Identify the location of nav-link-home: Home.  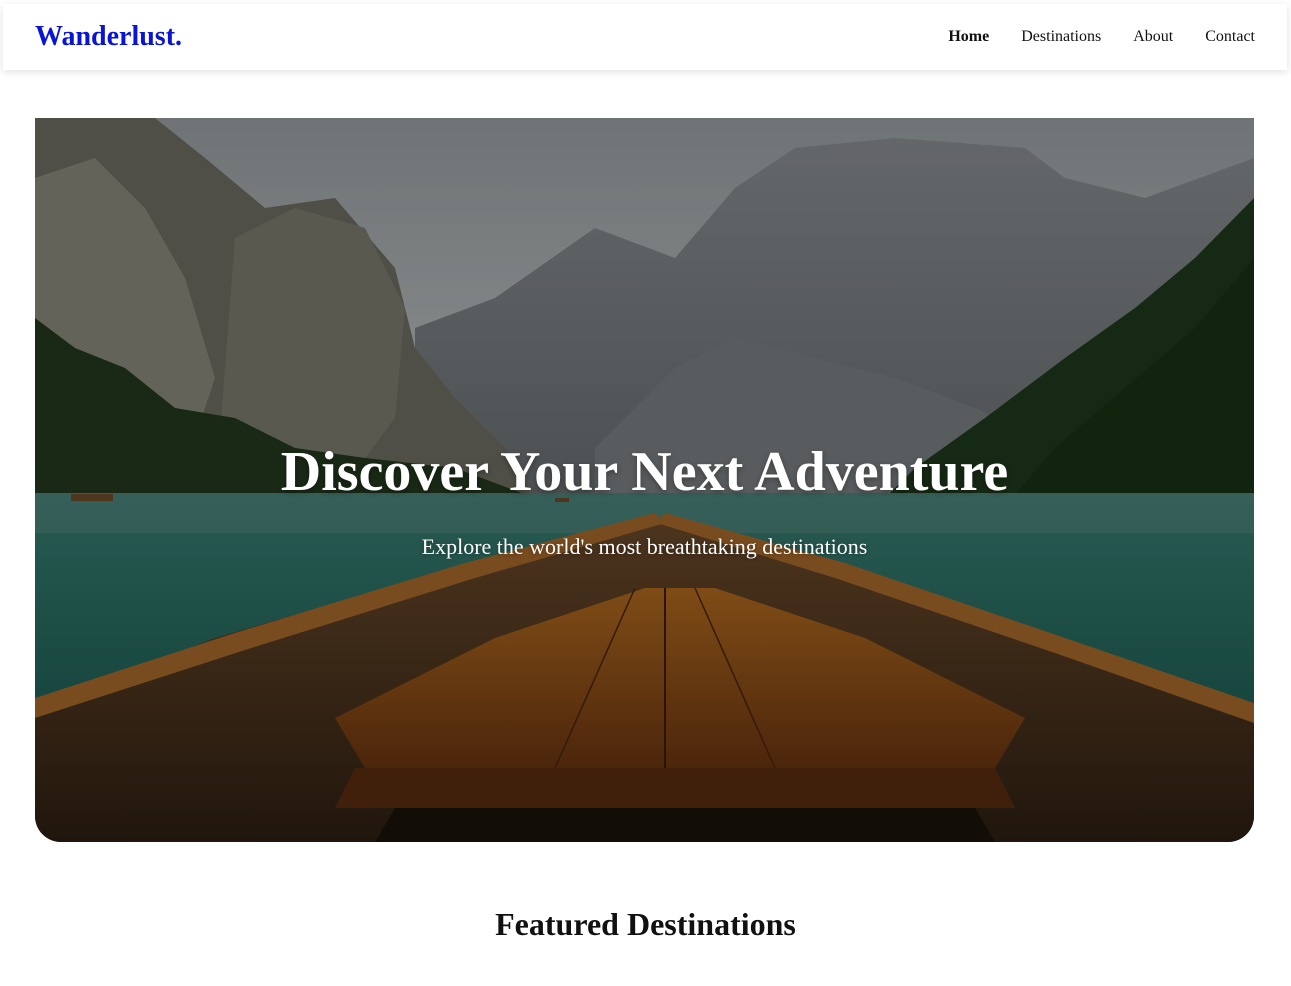
(968, 37).